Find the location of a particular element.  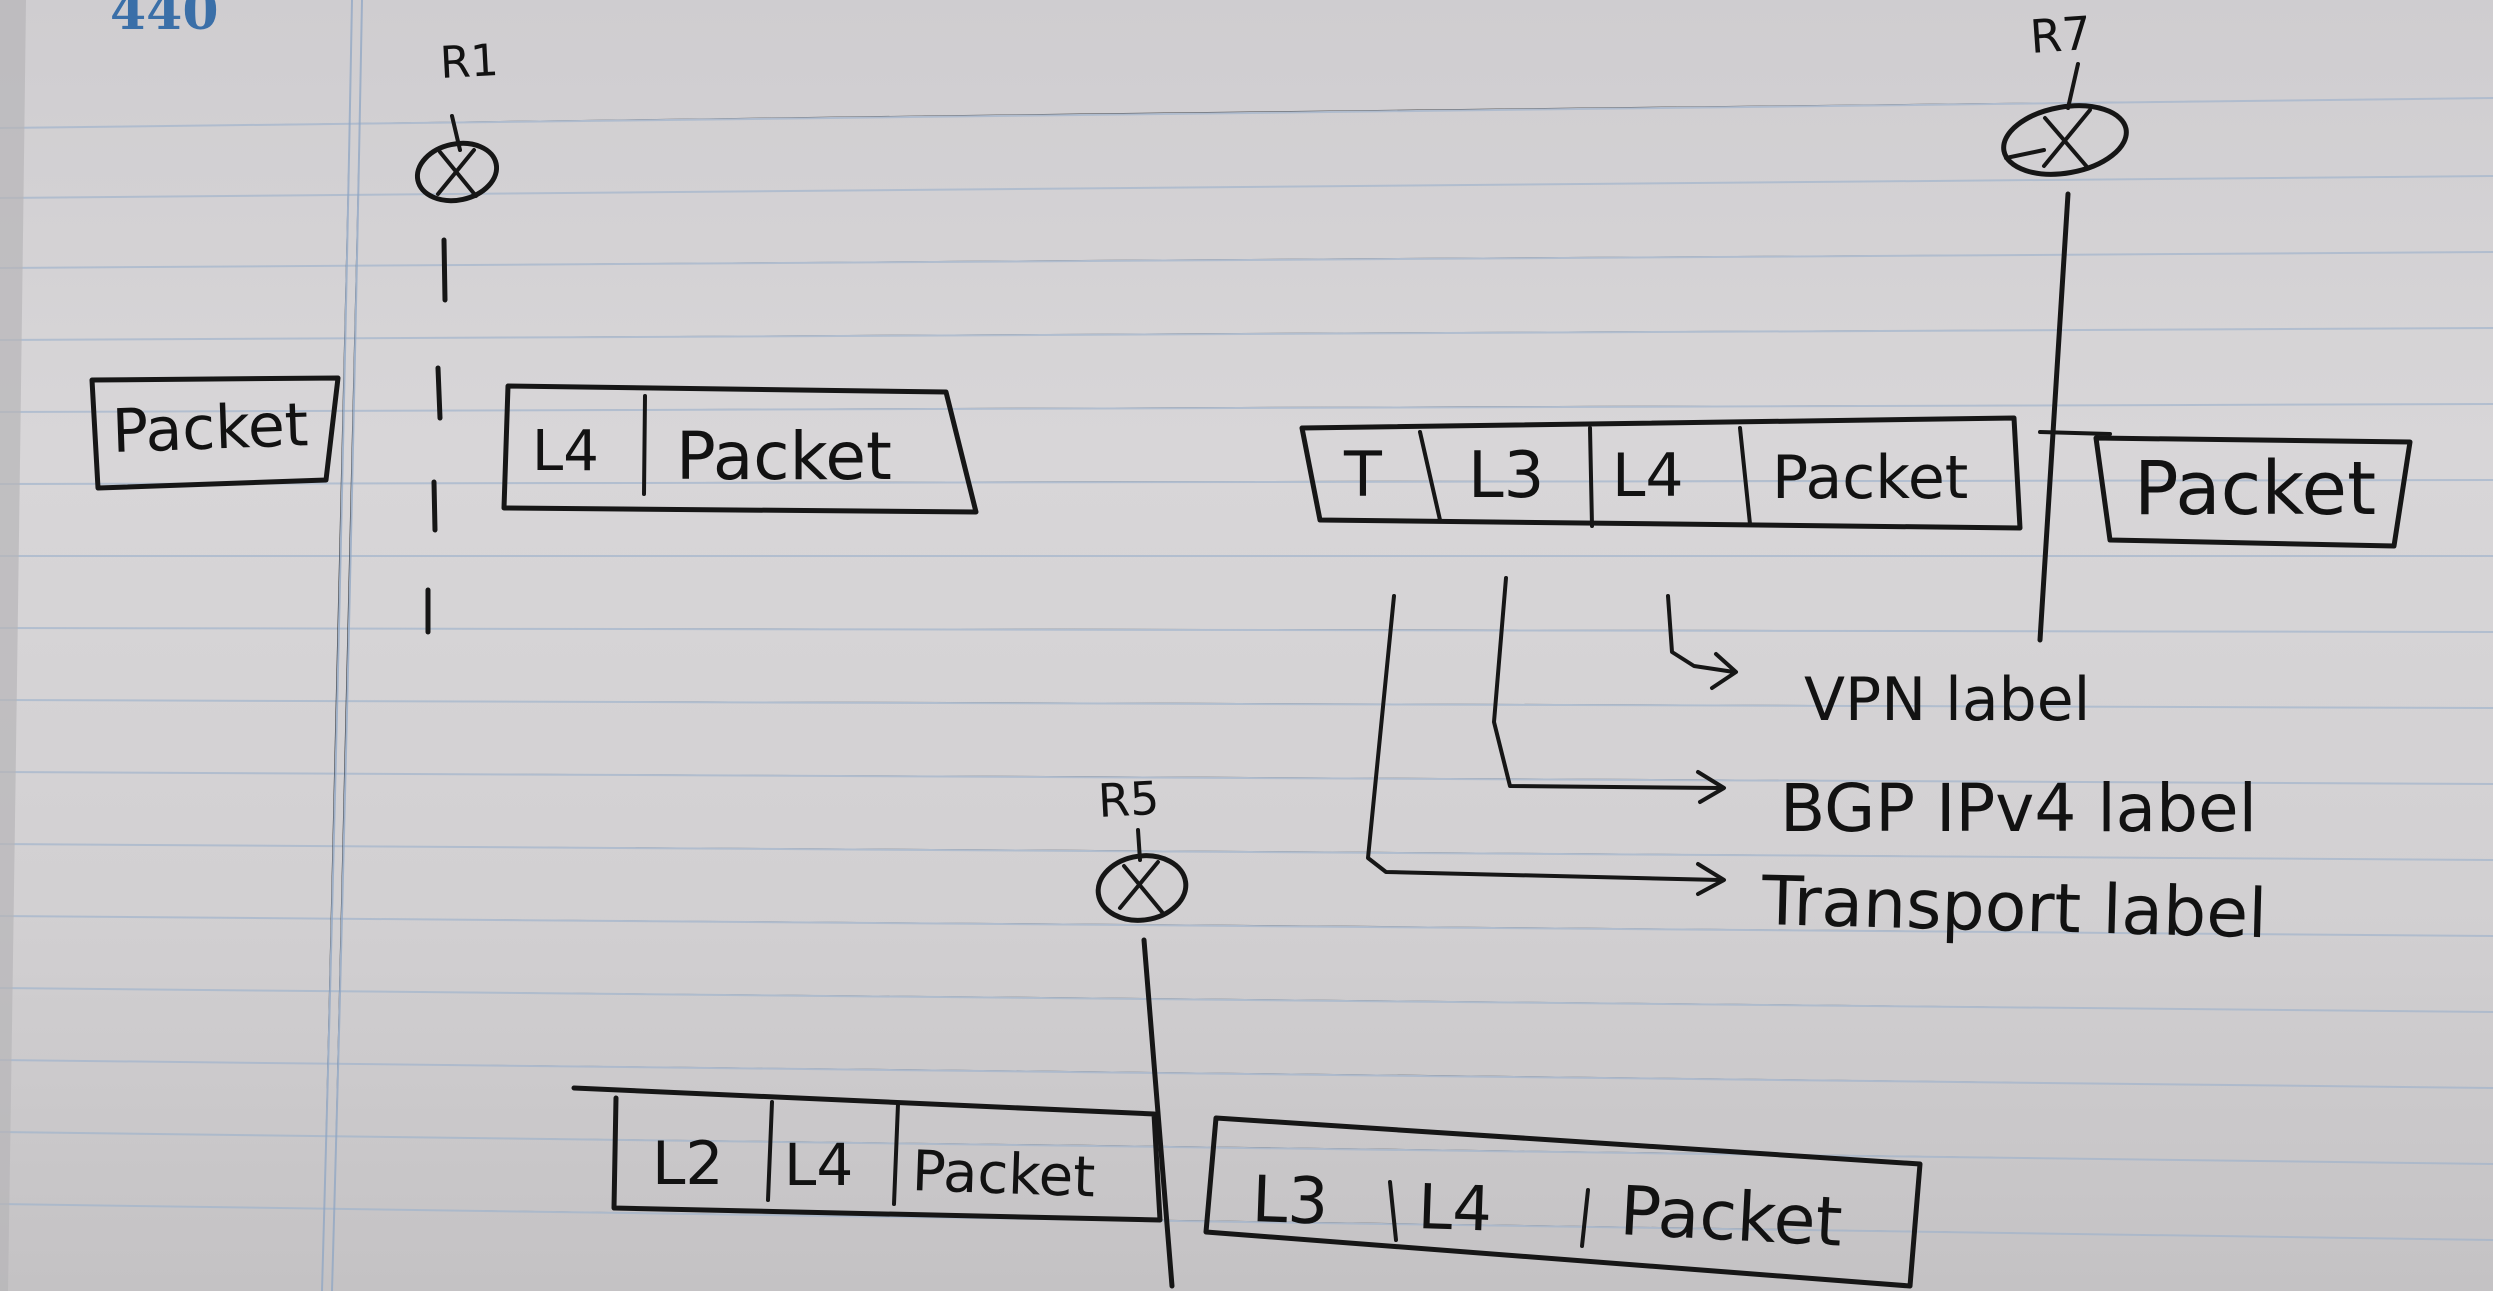

r5-before-l2: L2 is located at coordinates (688, 1164).